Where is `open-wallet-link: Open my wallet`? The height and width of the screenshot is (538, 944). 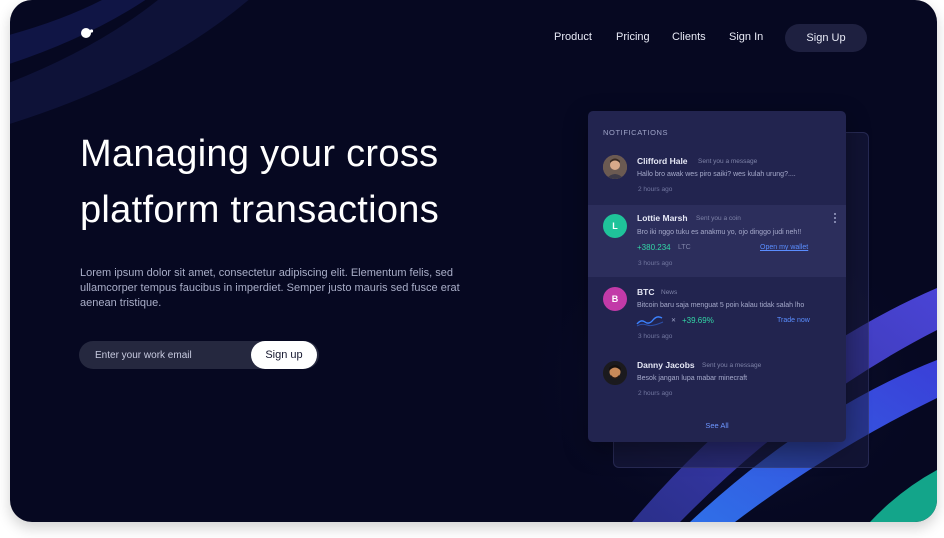
open-wallet-link: Open my wallet is located at coordinates (784, 247).